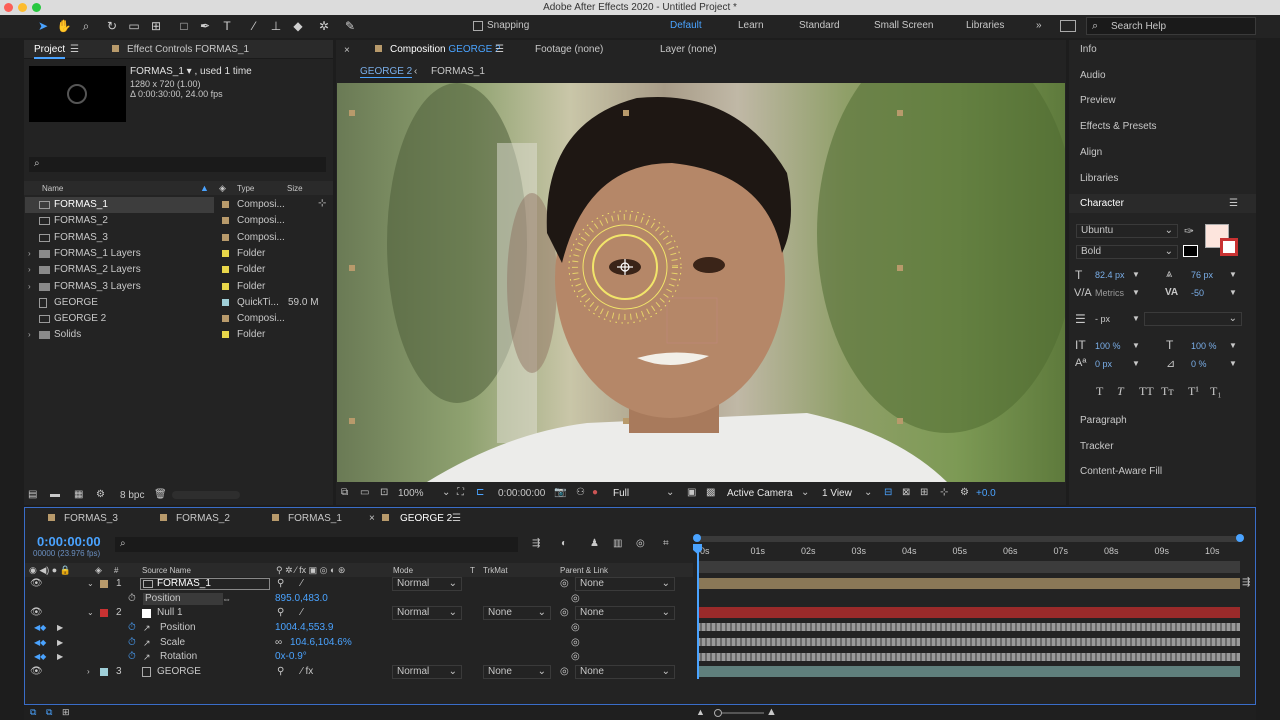 Image resolution: width=1280 pixels, height=720 pixels. What do you see at coordinates (640, 543) in the screenshot?
I see `motion-blur-icon: ◎` at bounding box center [640, 543].